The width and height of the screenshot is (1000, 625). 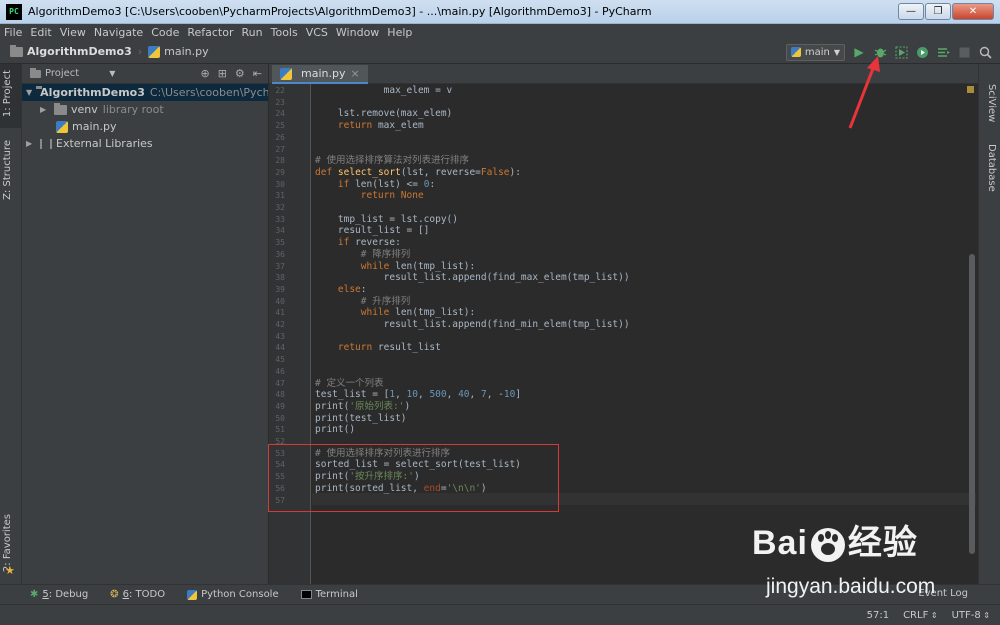 What do you see at coordinates (280, 324) in the screenshot?
I see `line-number: 42` at bounding box center [280, 324].